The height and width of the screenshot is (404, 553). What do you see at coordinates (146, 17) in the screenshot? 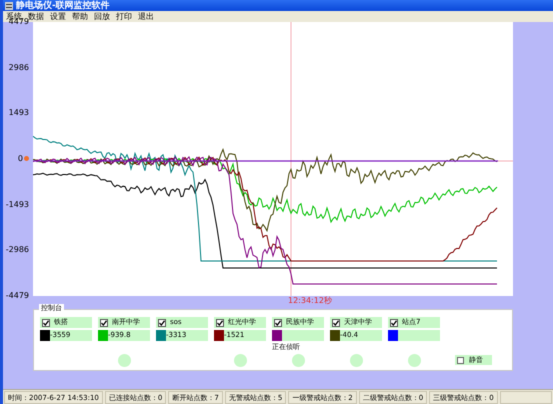
I see `menu-item: 退出` at bounding box center [146, 17].